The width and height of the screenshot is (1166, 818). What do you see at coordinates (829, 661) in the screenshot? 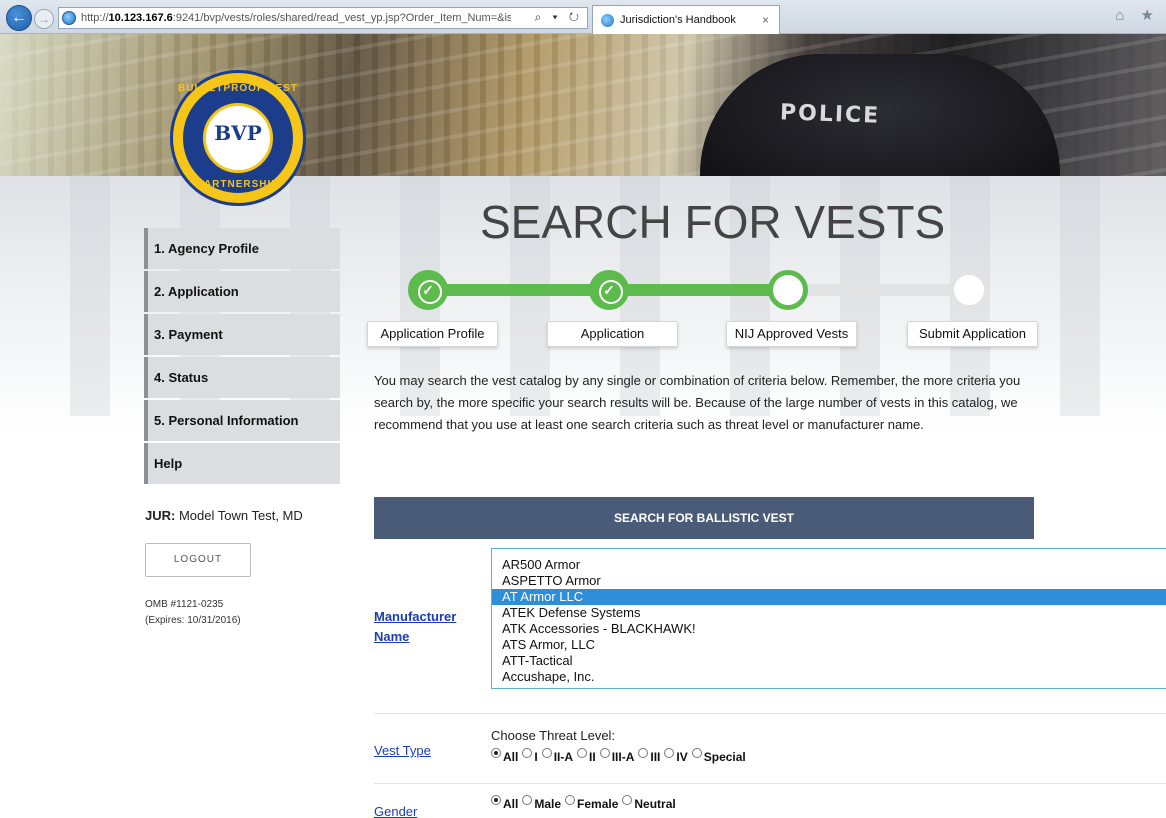
I see `manufacturer-option: ATT-Tactical` at bounding box center [829, 661].